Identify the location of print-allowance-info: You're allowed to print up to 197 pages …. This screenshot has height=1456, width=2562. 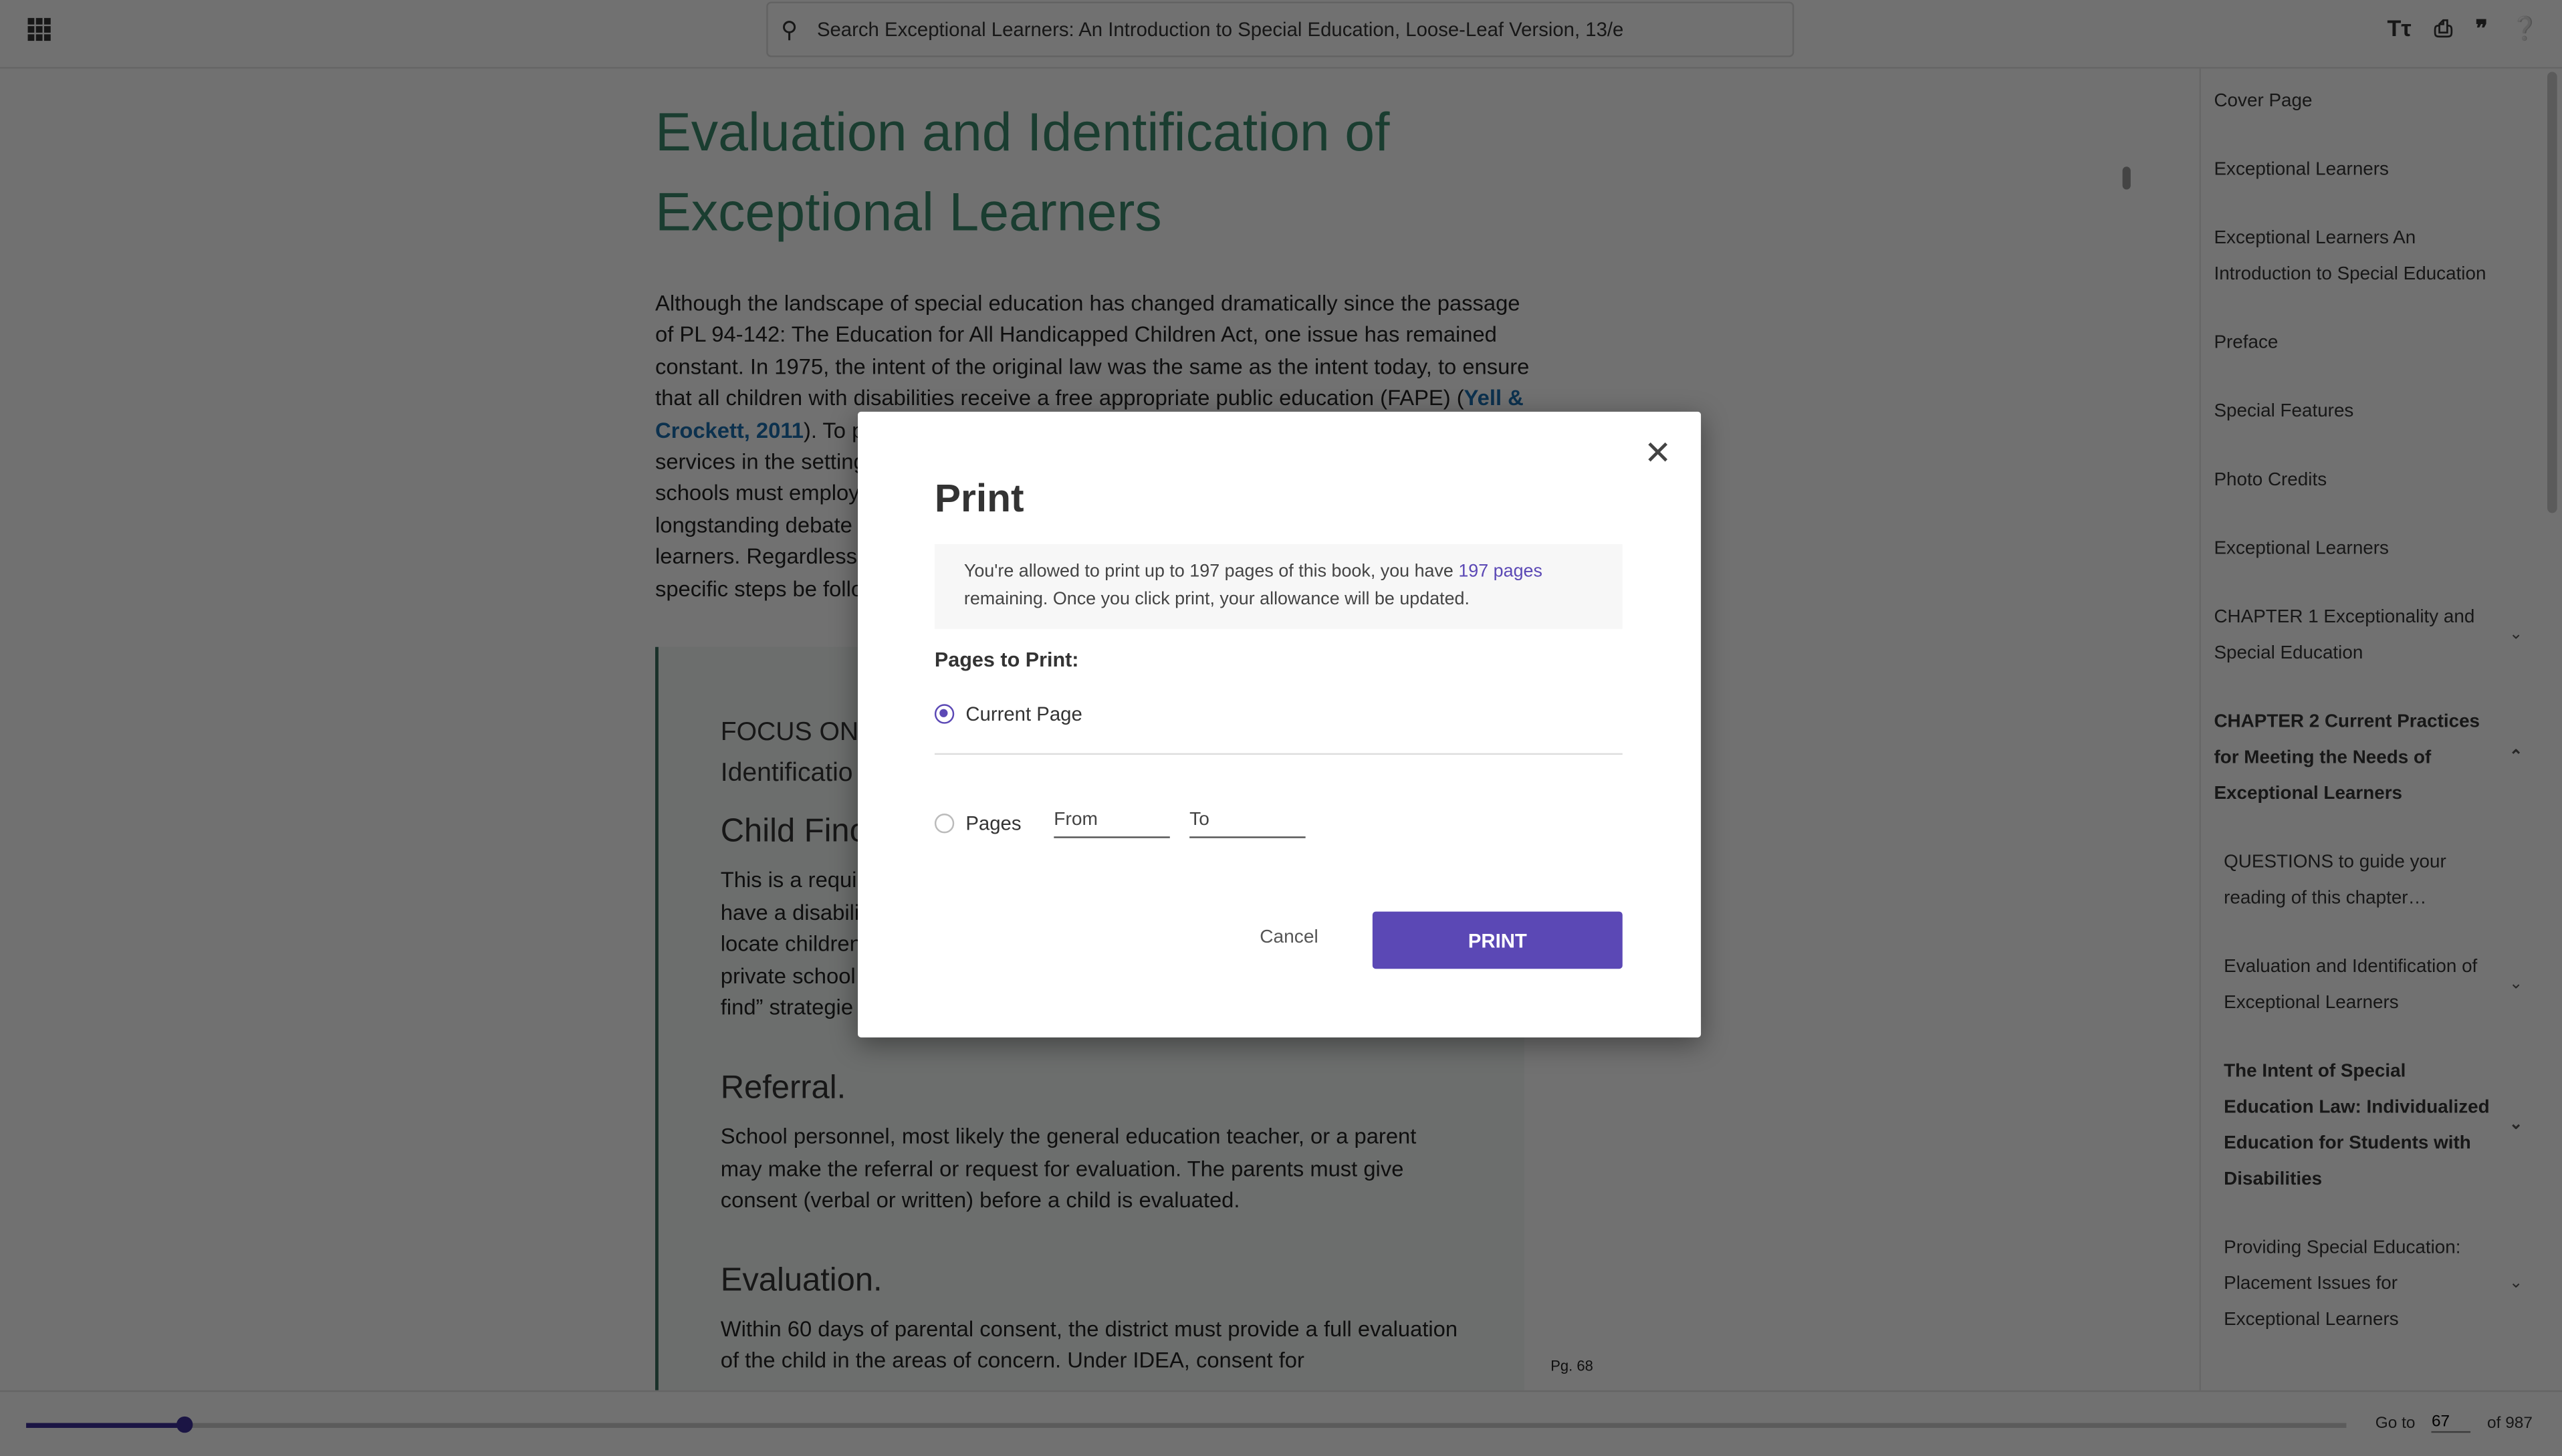
(1278, 586).